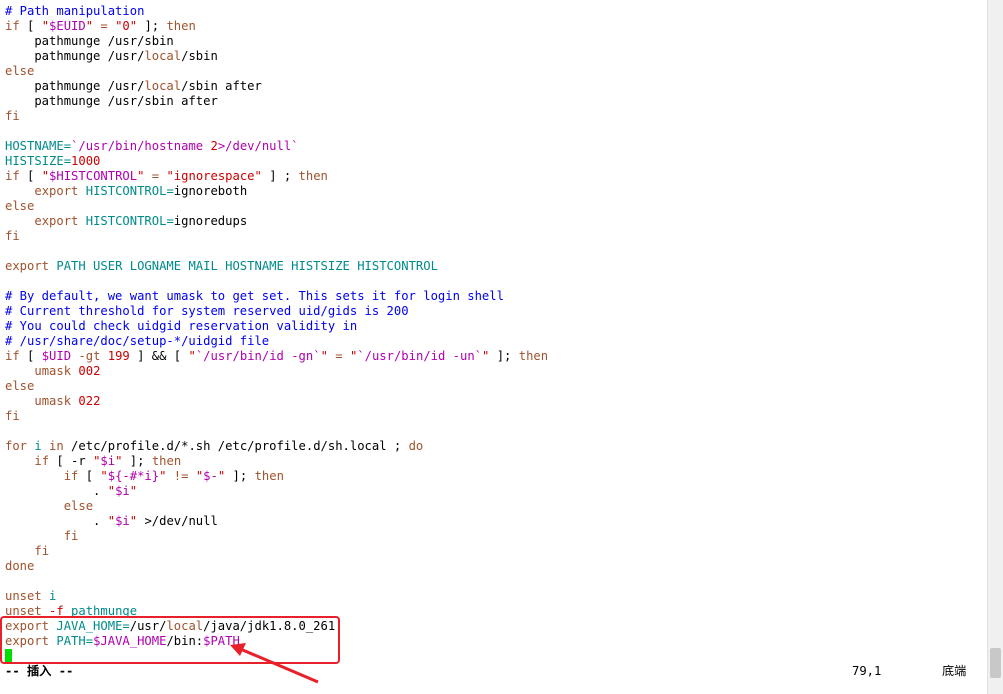 Image resolution: width=1003 pixels, height=694 pixels. What do you see at coordinates (39, 671) in the screenshot?
I see `mode-indicator: -- 插入 --` at bounding box center [39, 671].